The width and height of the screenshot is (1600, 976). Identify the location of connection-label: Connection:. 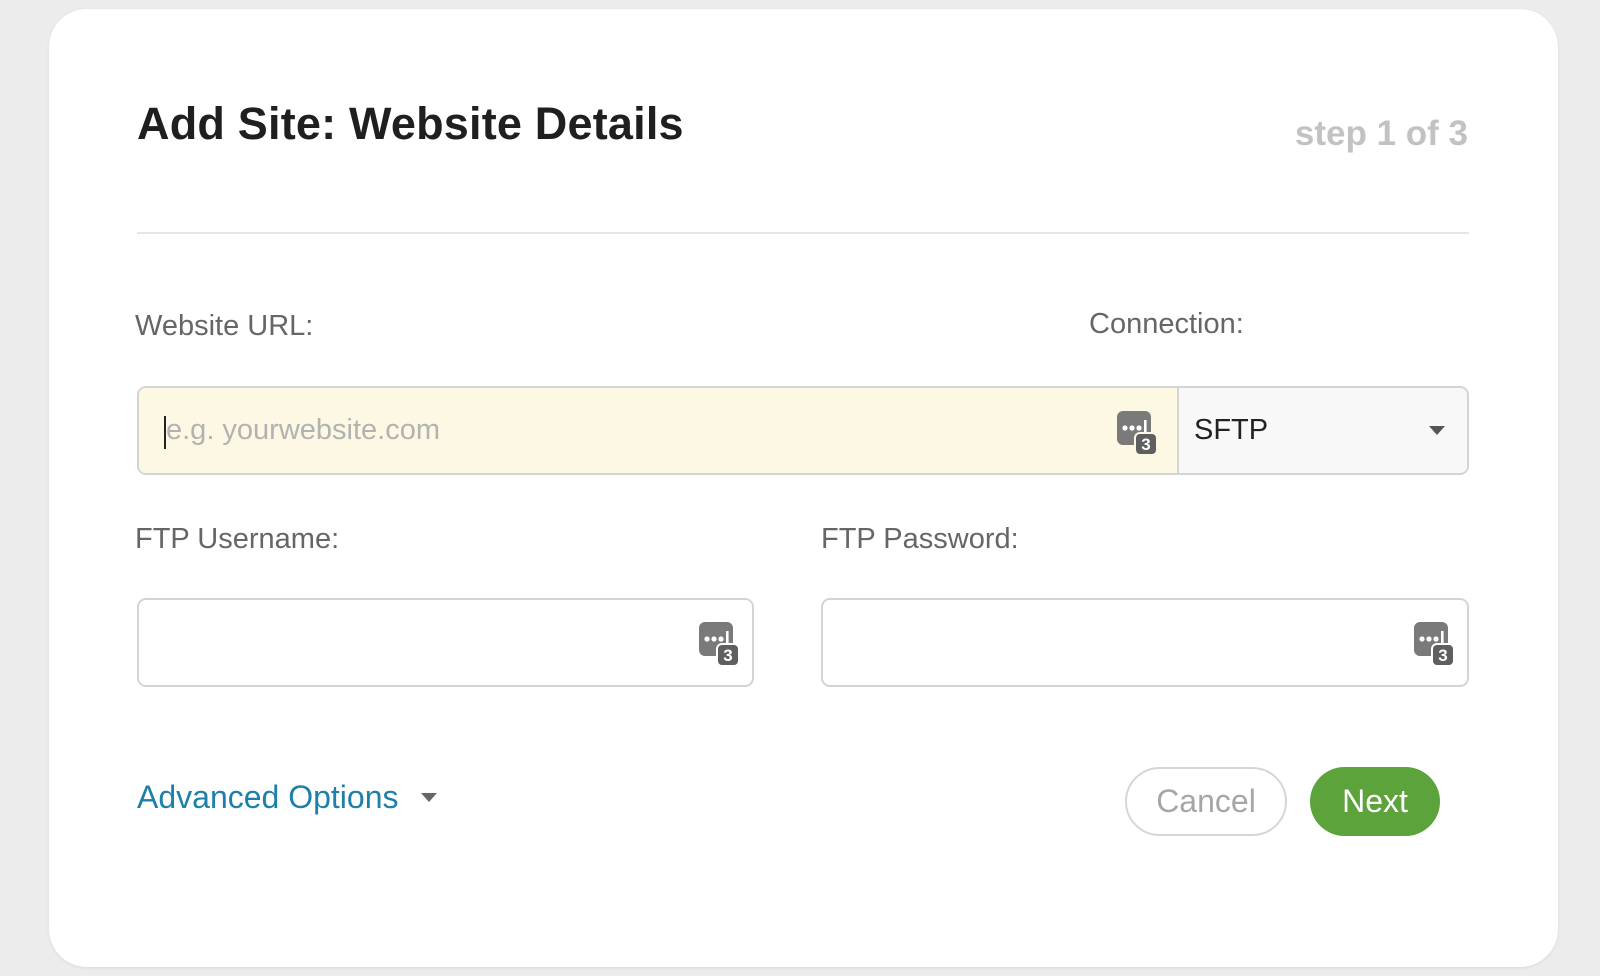
(1166, 324).